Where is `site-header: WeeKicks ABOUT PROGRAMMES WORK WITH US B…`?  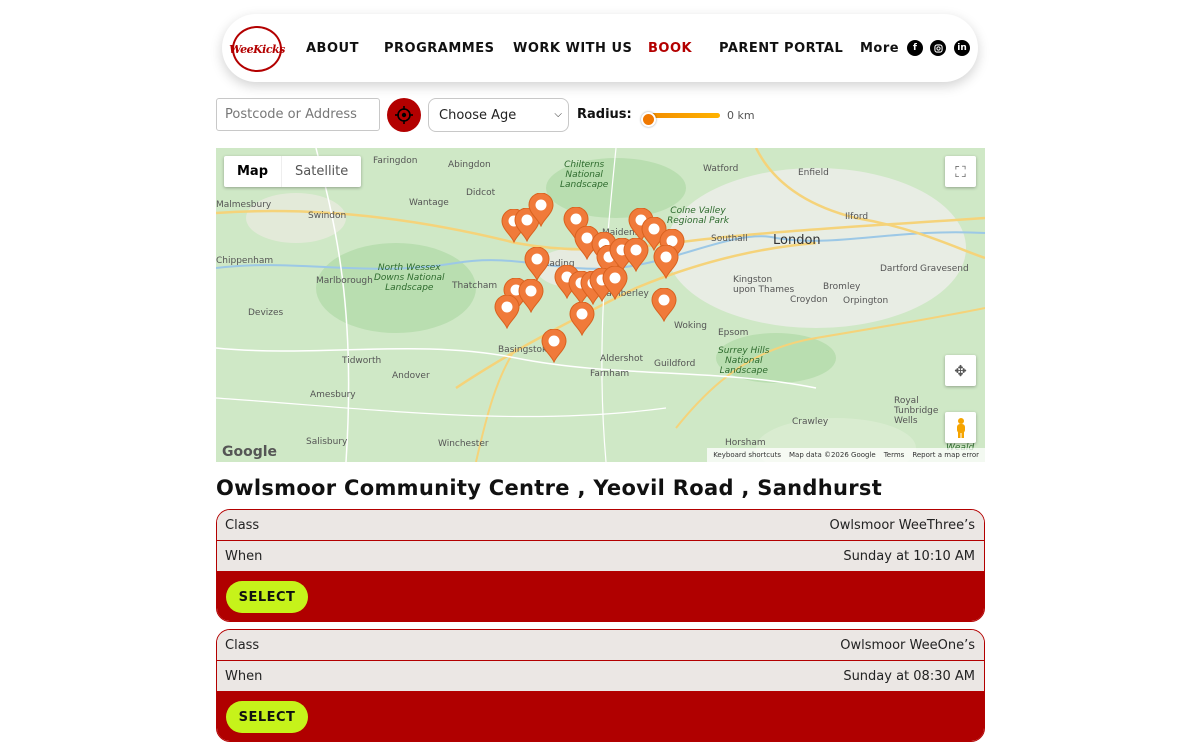 site-header: WeeKicks ABOUT PROGRAMMES WORK WITH US B… is located at coordinates (600, 48).